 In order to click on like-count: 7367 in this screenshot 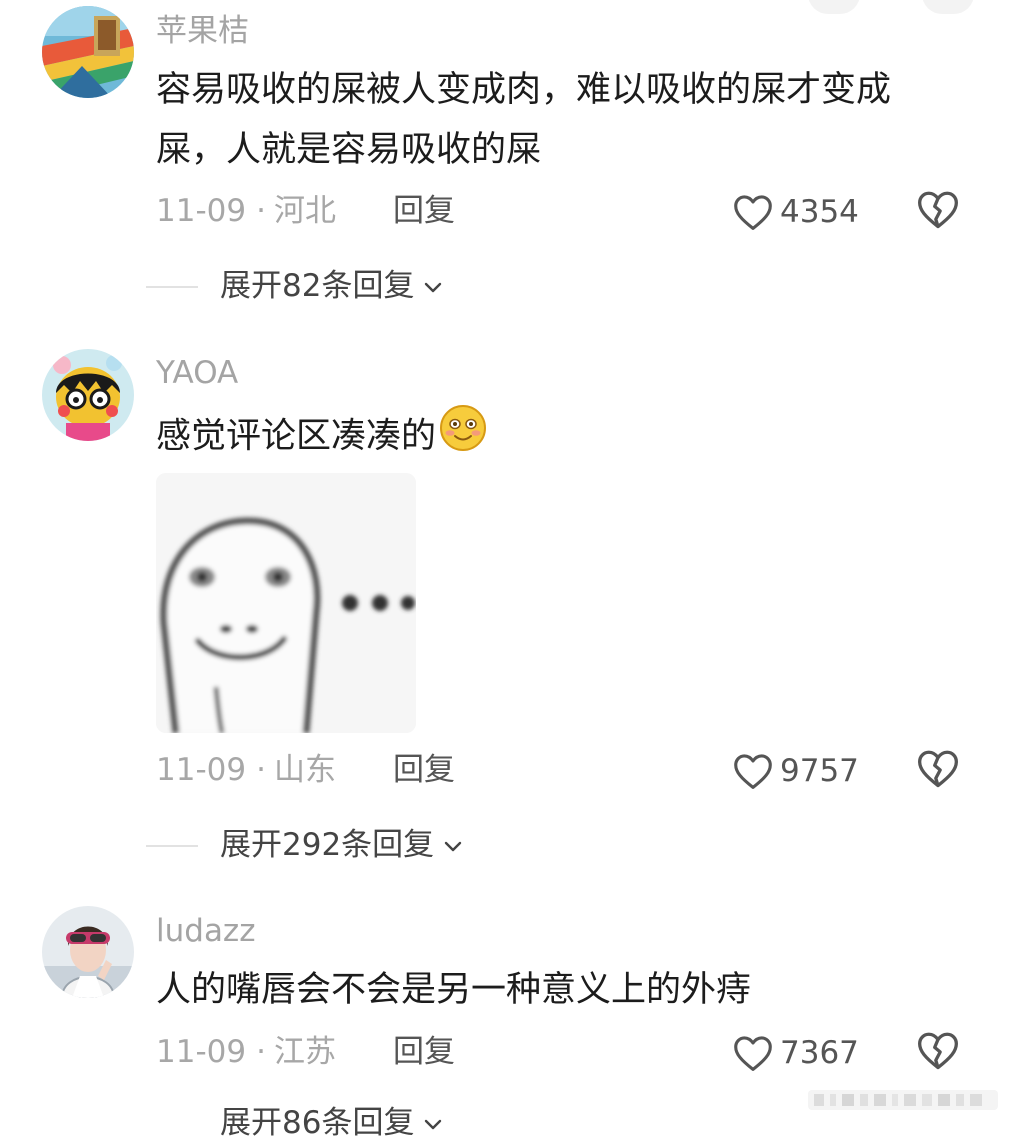, I will do `click(819, 1053)`.